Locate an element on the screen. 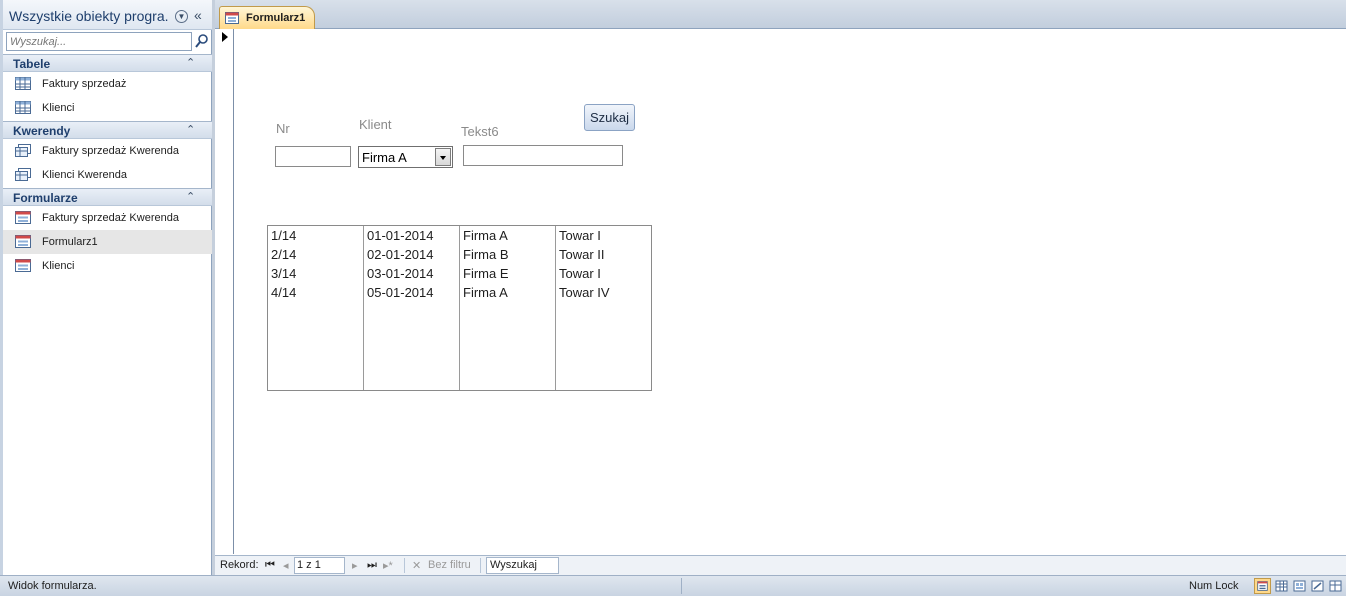  filter-status: Bez filtru is located at coordinates (449, 565).